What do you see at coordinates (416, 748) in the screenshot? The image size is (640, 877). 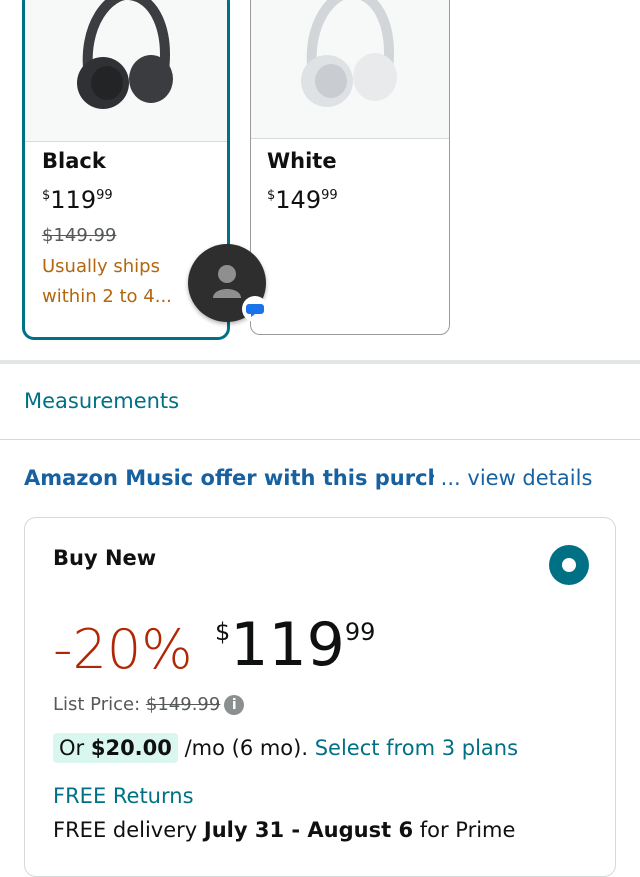 I see `select-plans-link: Select from 3 plans` at bounding box center [416, 748].